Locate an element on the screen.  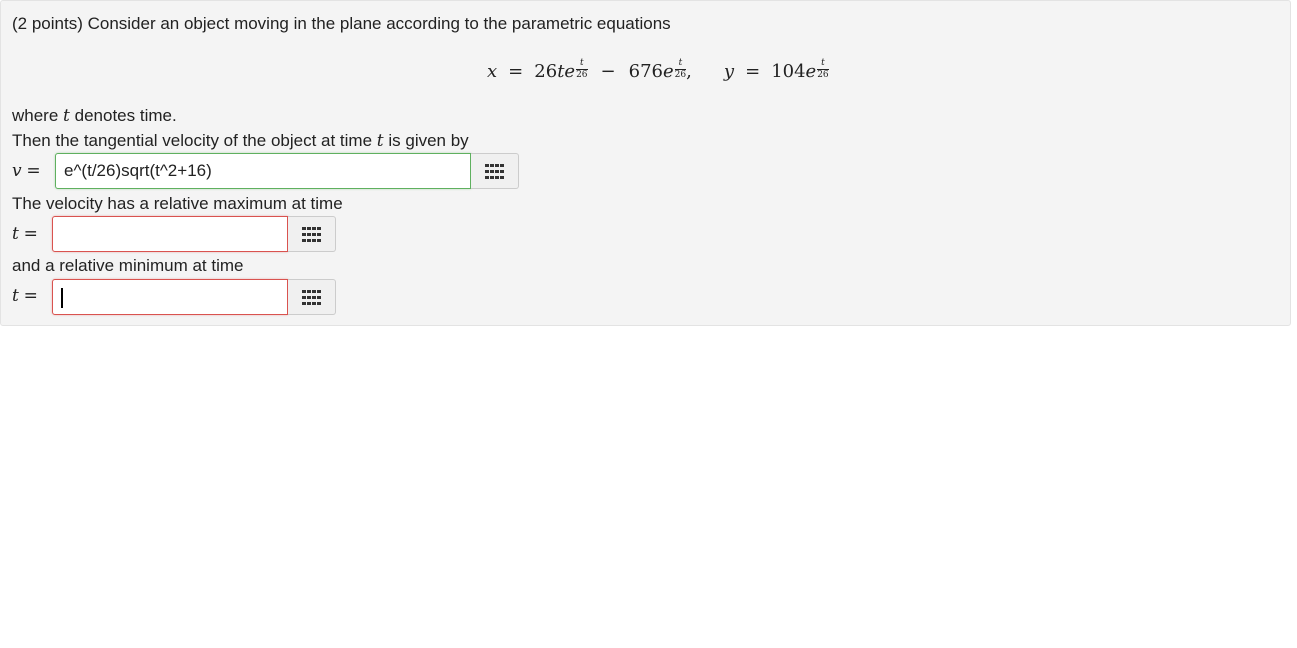
max-time-keypad-button is located at coordinates (312, 234).